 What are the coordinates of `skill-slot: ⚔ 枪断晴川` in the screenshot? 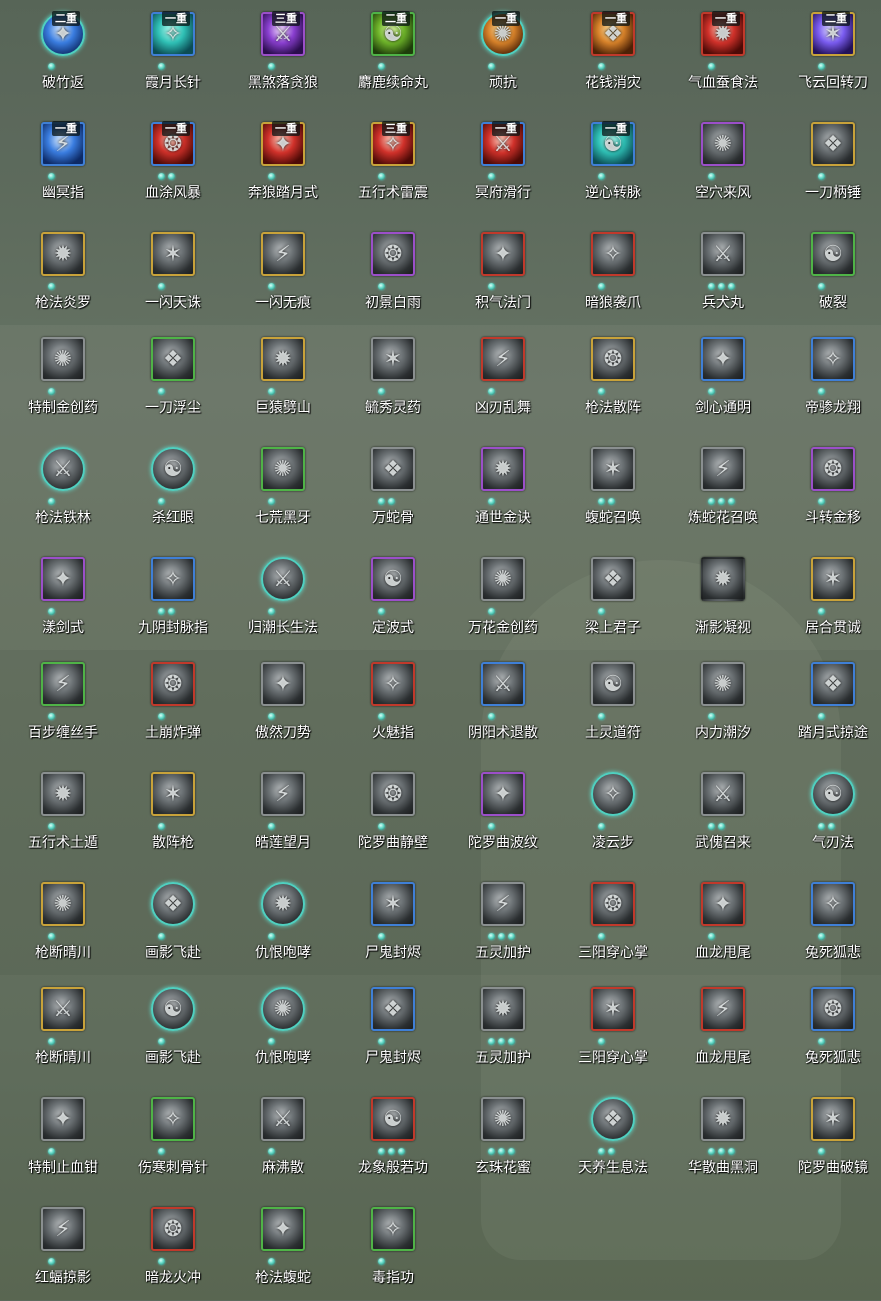 It's located at (63, 1029).